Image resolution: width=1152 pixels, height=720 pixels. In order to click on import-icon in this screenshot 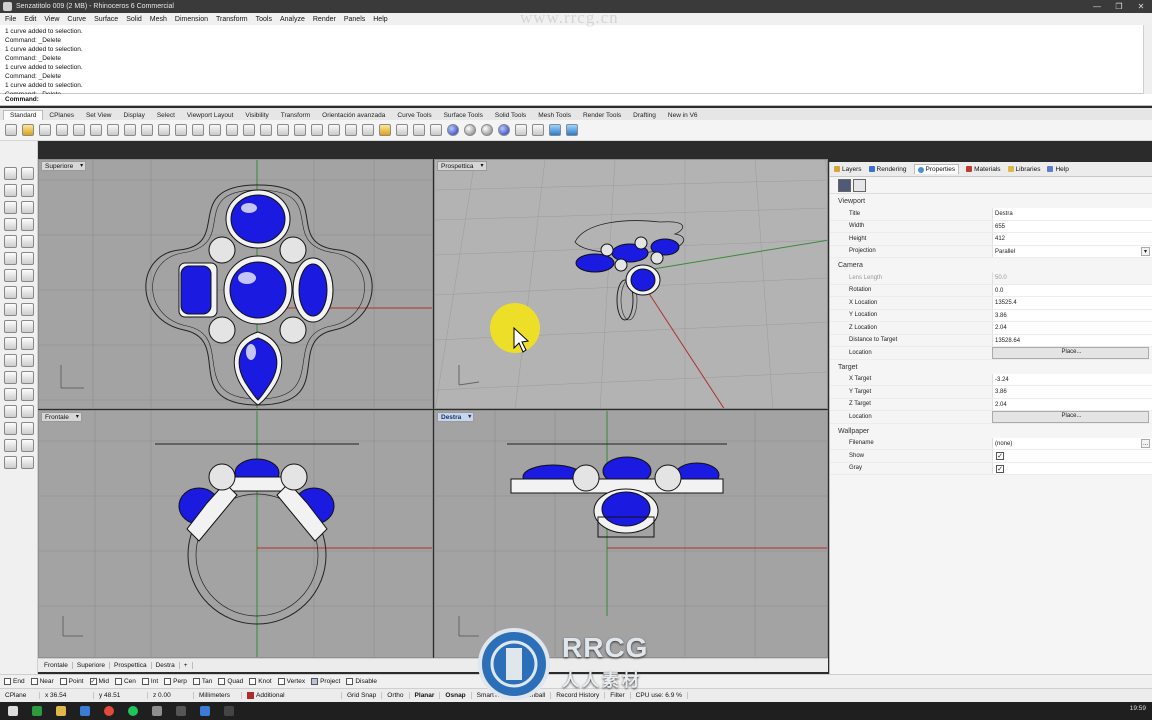, I will do `click(79, 130)`.